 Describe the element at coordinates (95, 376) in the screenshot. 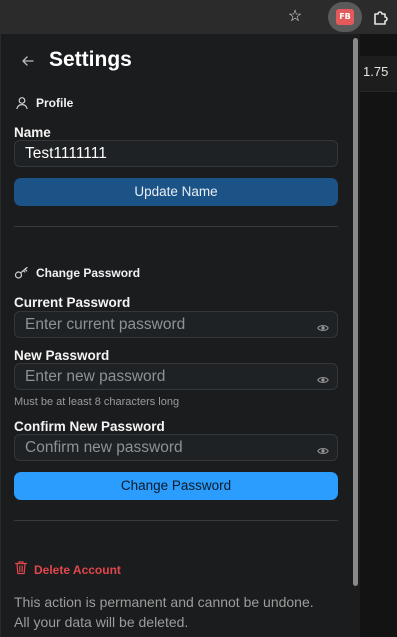

I see `new-password-placeholder: Enter new password` at that location.